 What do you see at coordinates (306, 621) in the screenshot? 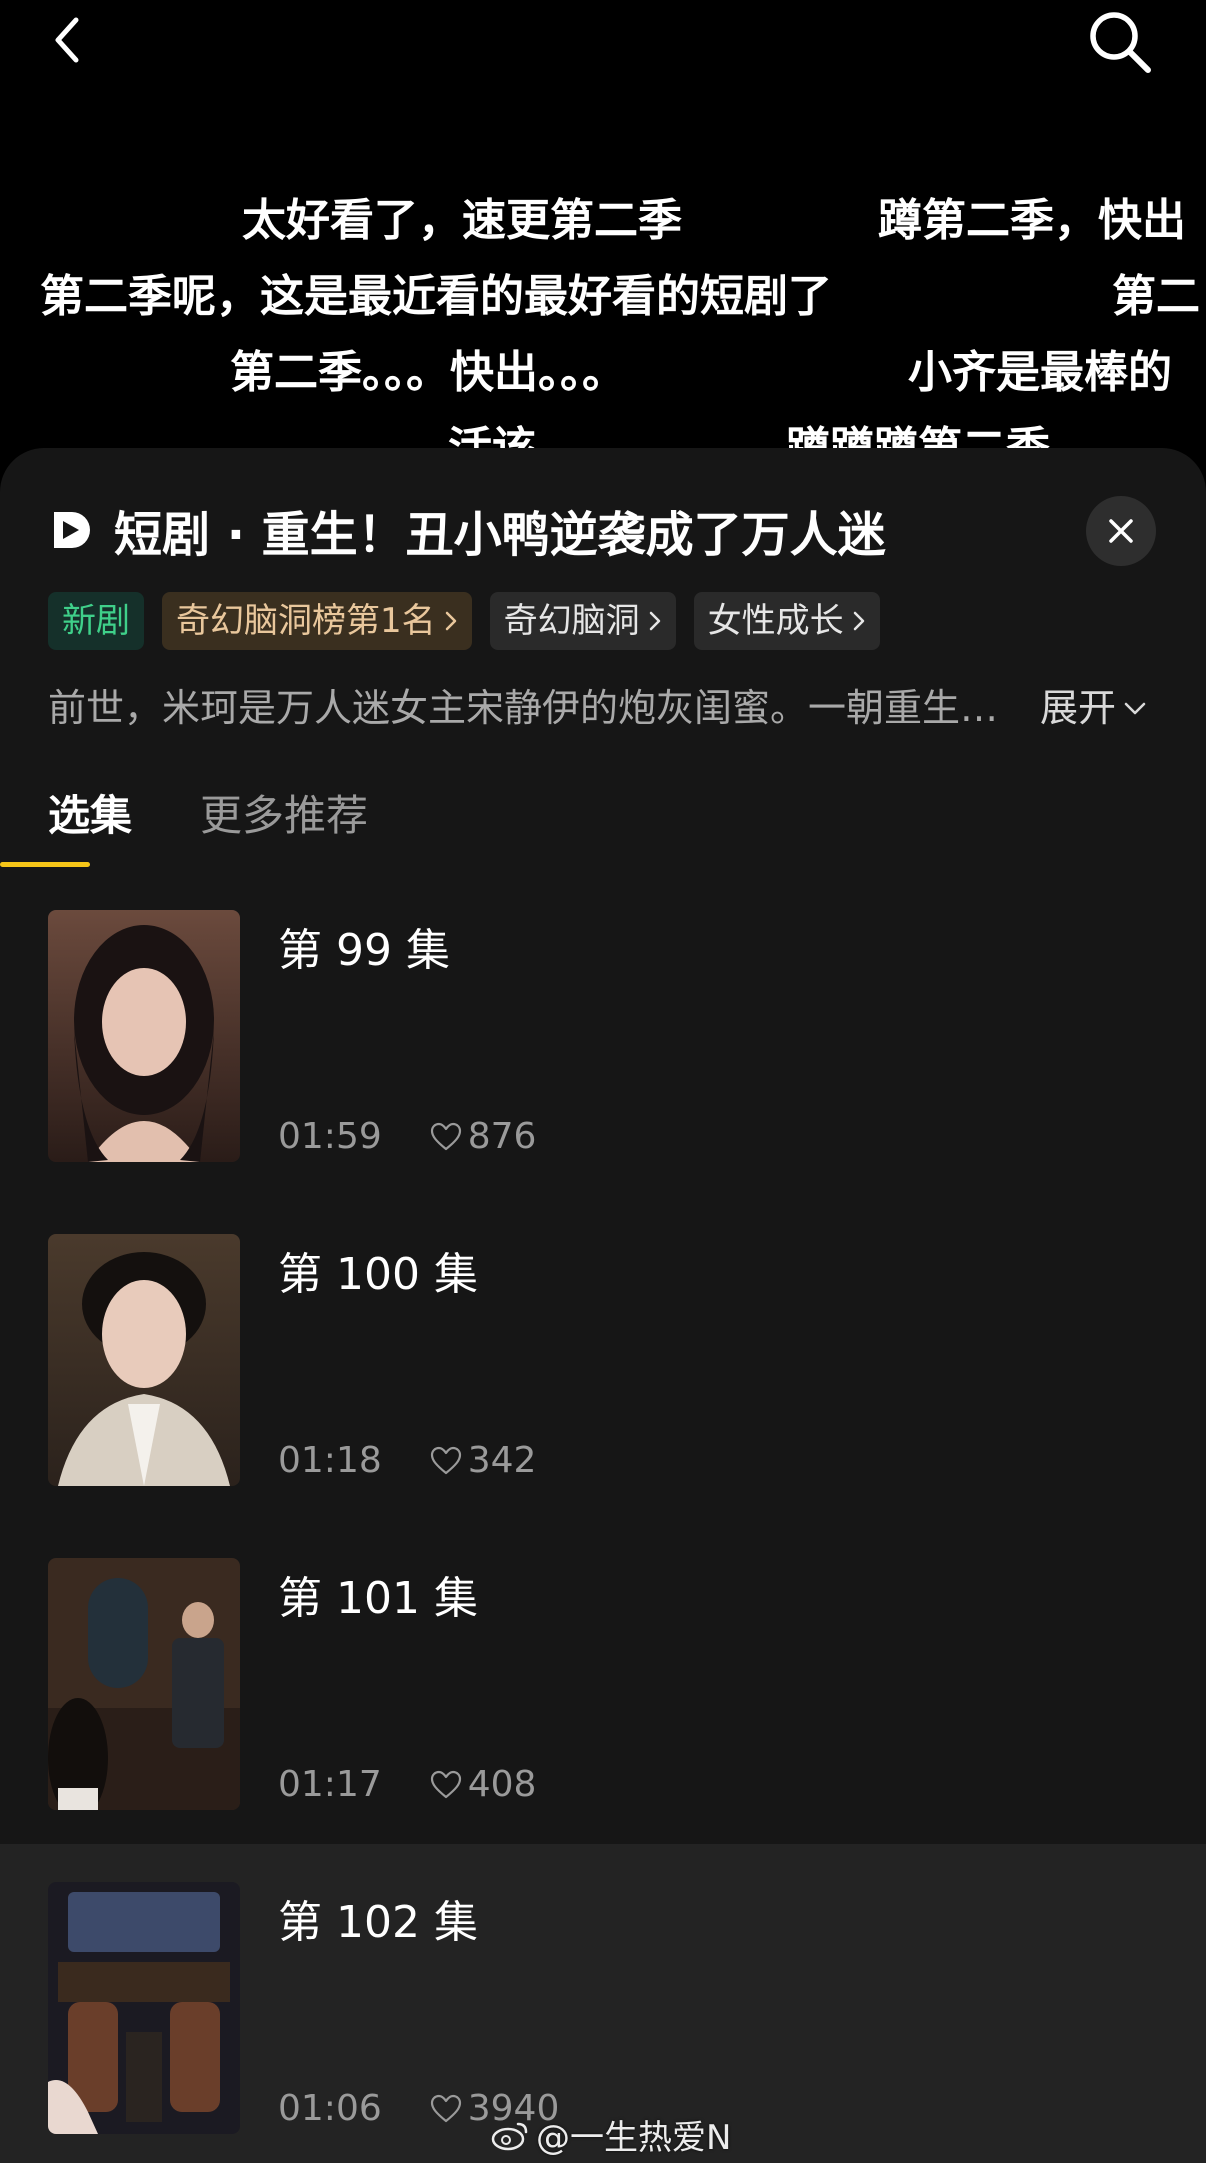
I see `tag-label: 奇幻脑洞榜第1名` at bounding box center [306, 621].